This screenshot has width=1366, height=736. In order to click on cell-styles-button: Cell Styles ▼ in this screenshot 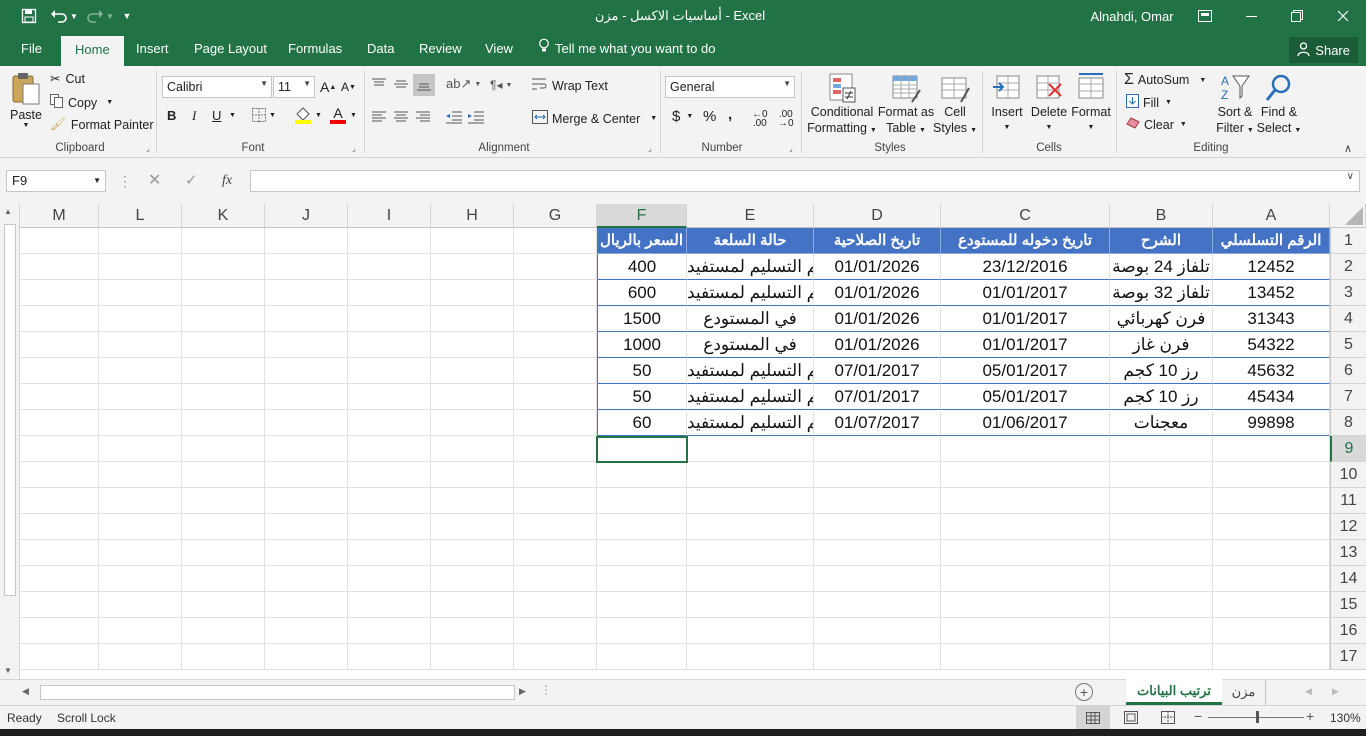, I will do `click(955, 105)`.